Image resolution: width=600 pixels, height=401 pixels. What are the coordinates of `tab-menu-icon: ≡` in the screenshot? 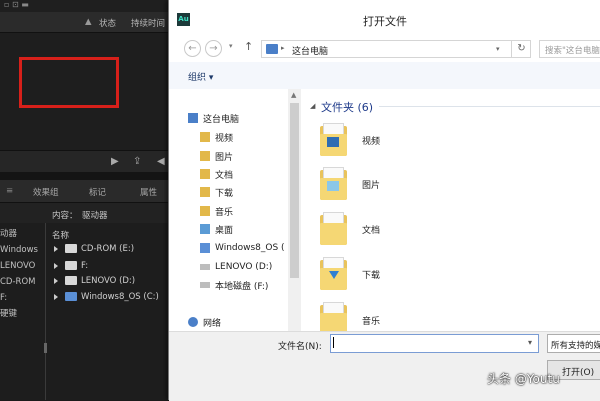 It's located at (9, 191).